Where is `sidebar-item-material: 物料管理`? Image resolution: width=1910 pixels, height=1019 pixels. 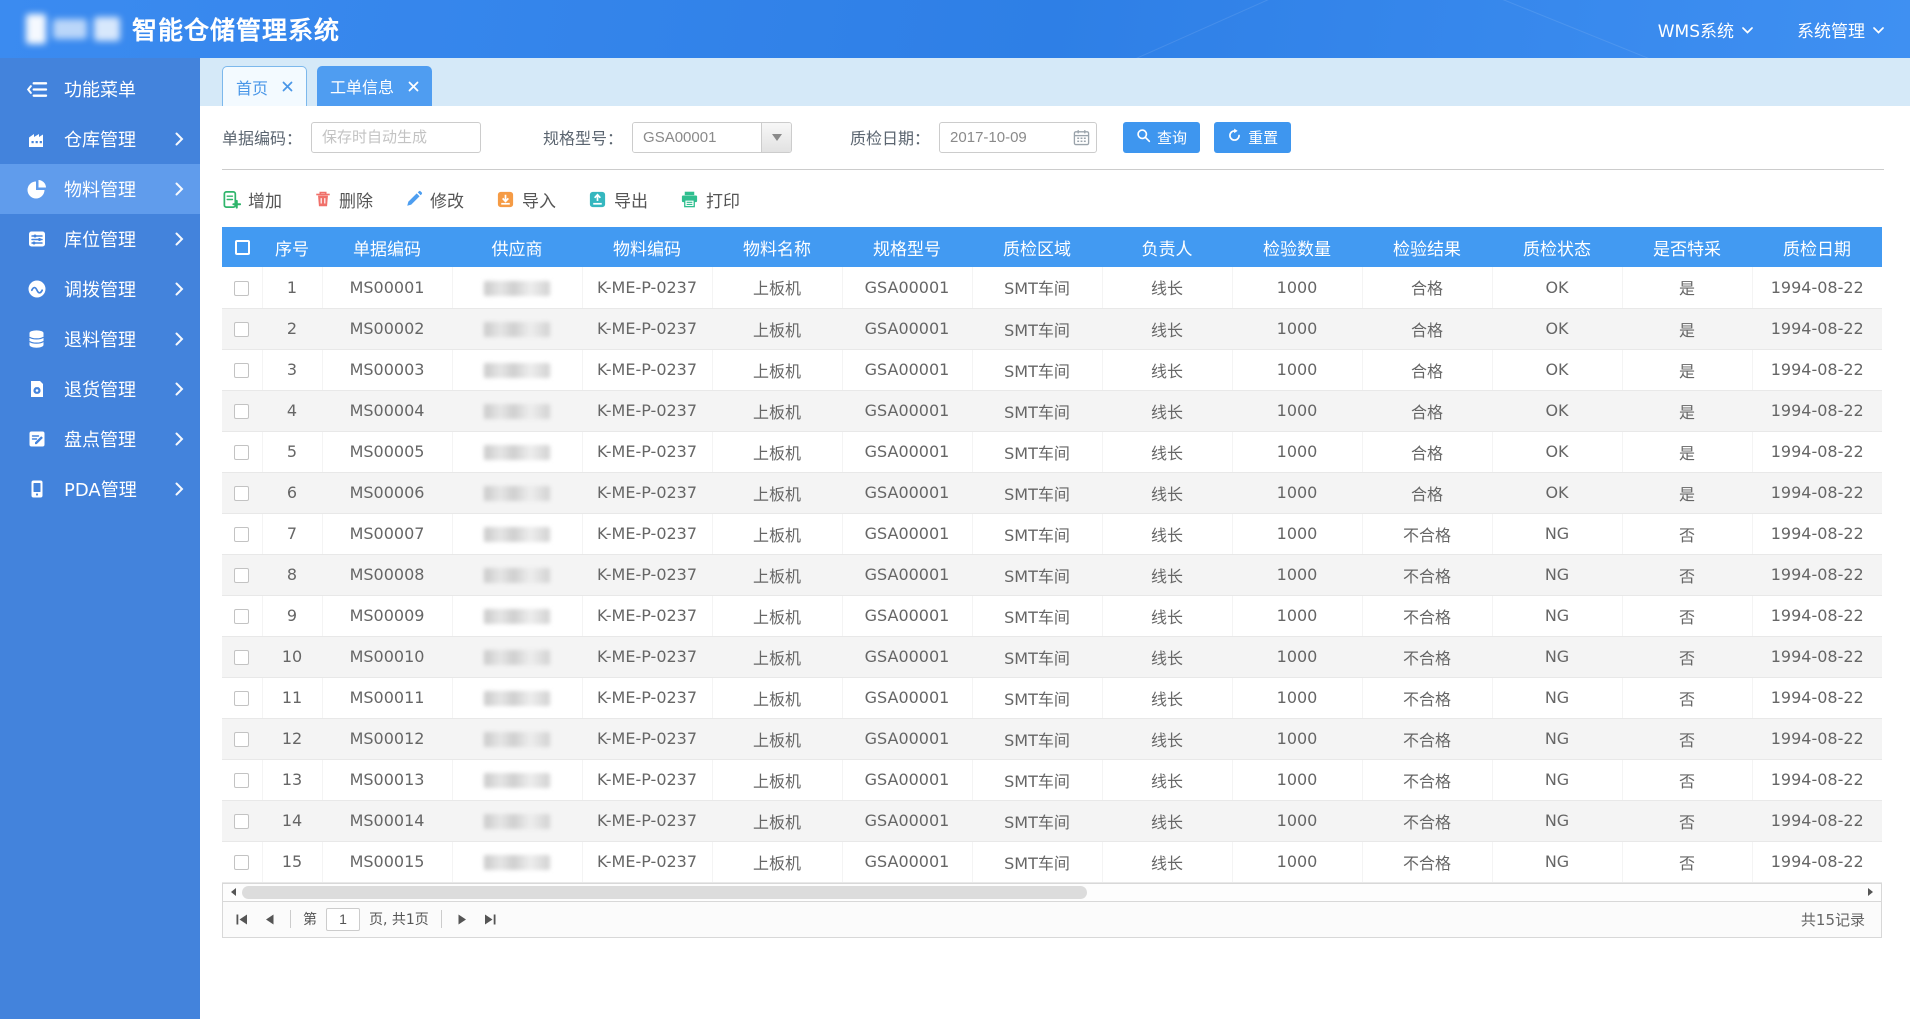
sidebar-item-material: 物料管理 is located at coordinates (100, 189).